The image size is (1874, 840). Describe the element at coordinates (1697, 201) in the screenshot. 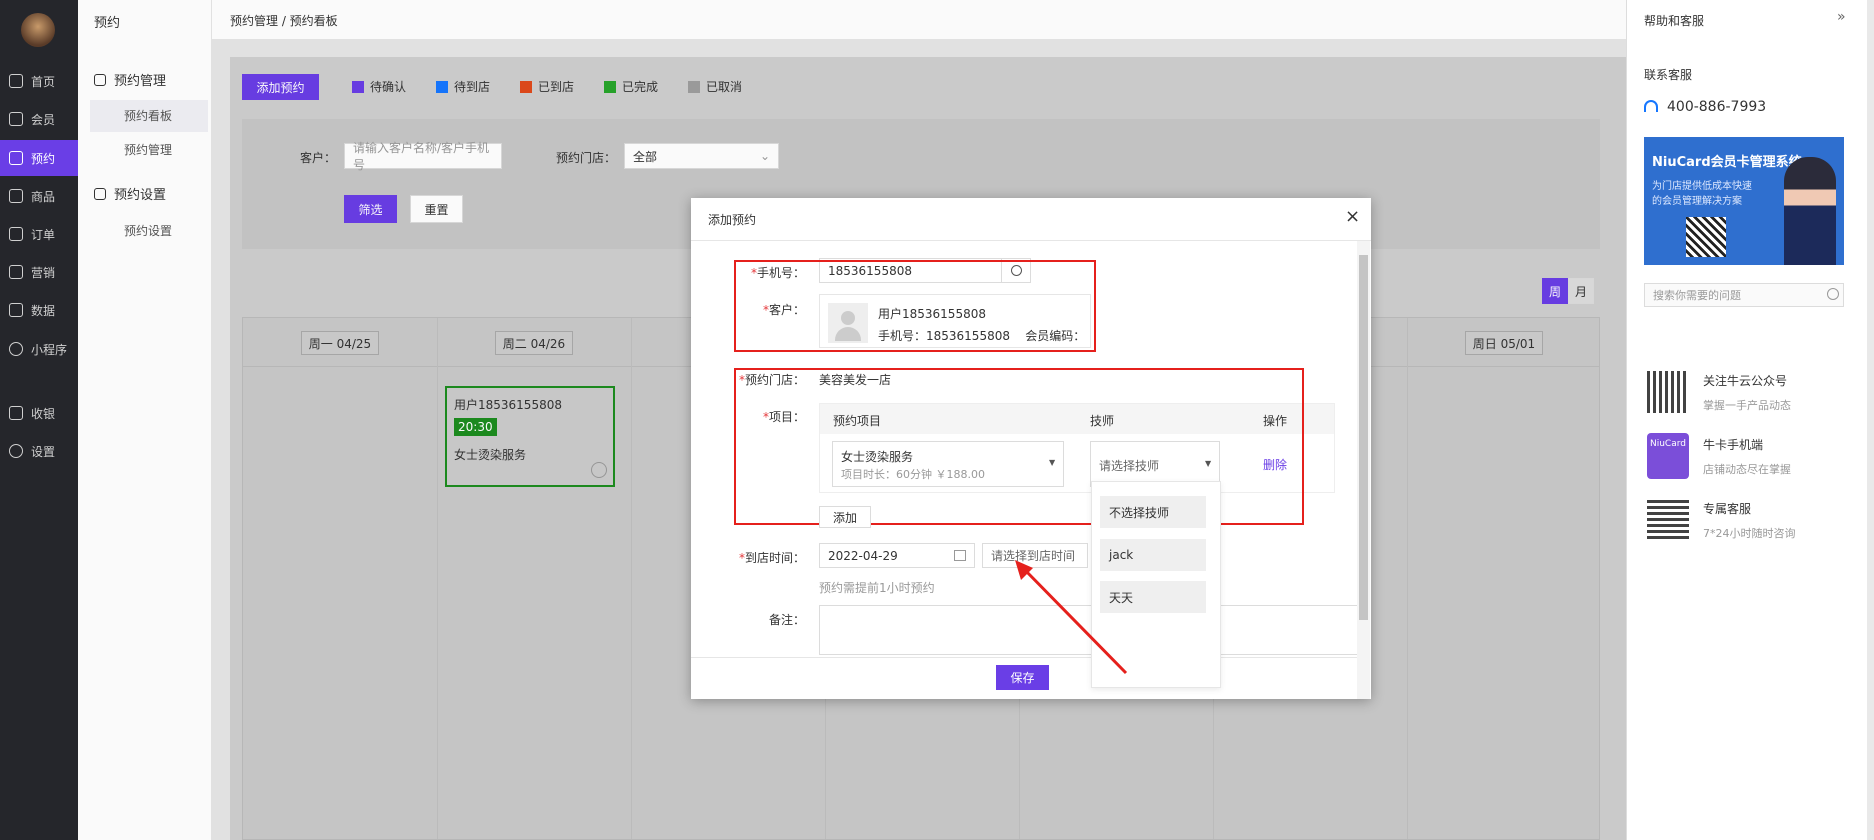

I see `banner-subtitle-2: 的会员管理解决方案` at that location.